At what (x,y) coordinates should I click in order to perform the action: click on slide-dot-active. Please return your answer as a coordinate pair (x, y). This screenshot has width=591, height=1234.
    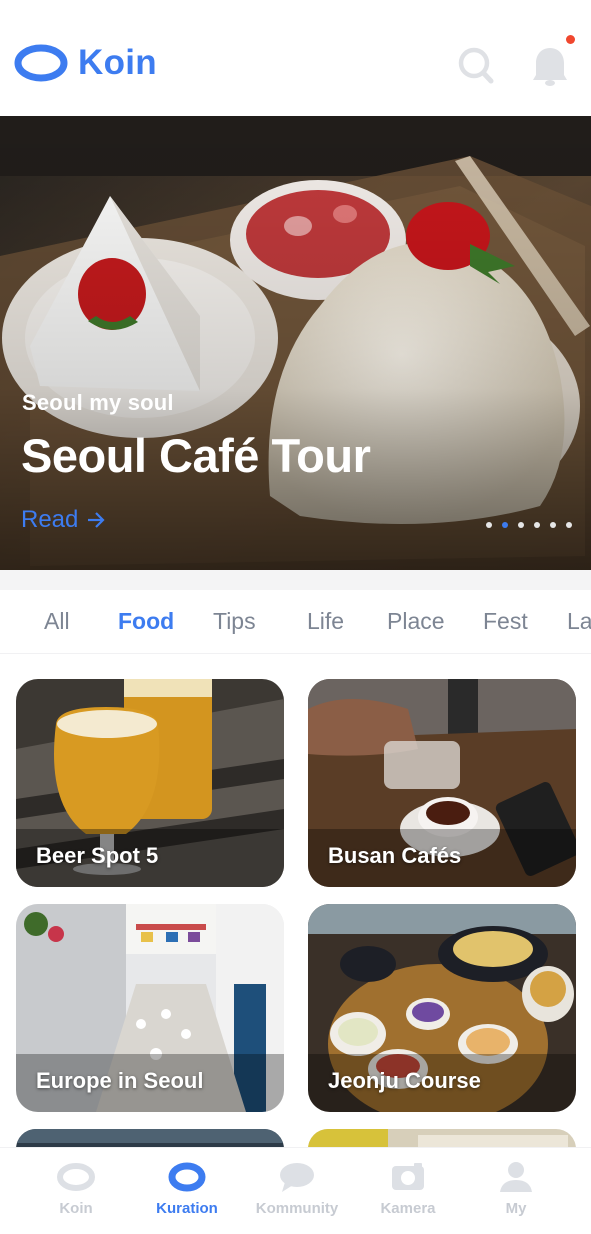
    Looking at the image, I should click on (505, 525).